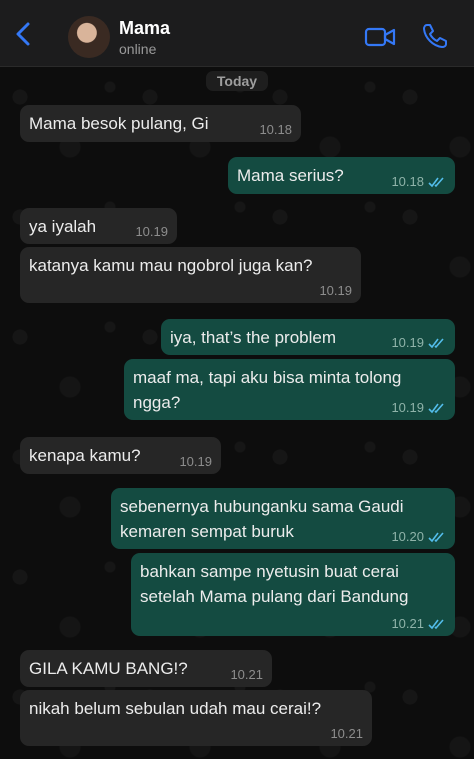 This screenshot has width=474, height=759. Describe the element at coordinates (138, 49) in the screenshot. I see `contact-status: online` at that location.